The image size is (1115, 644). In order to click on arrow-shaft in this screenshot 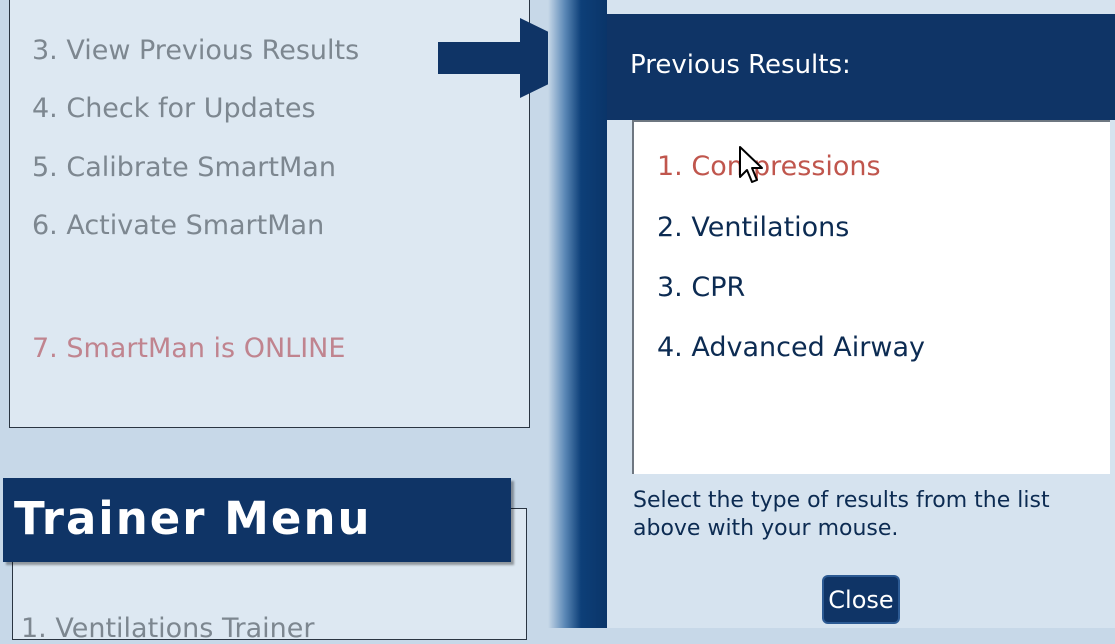, I will do `click(480, 58)`.